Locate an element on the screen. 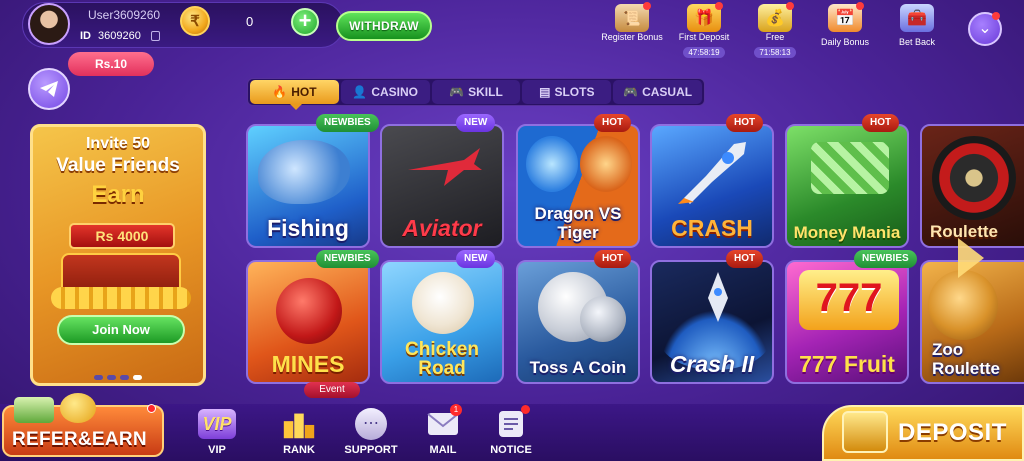 The image size is (1024, 461). carousel-dot-active is located at coordinates (137, 377).